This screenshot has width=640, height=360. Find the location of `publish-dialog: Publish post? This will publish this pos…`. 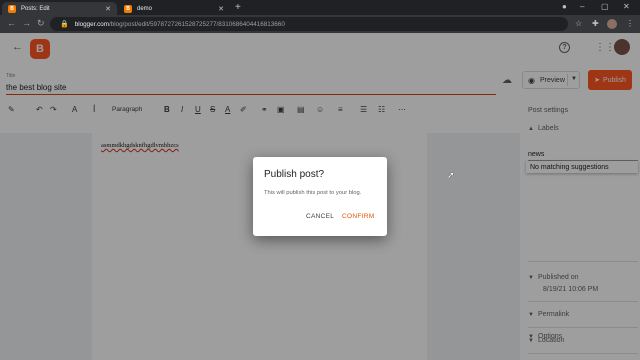

publish-dialog: Publish post? This will publish this pos… is located at coordinates (320, 196).